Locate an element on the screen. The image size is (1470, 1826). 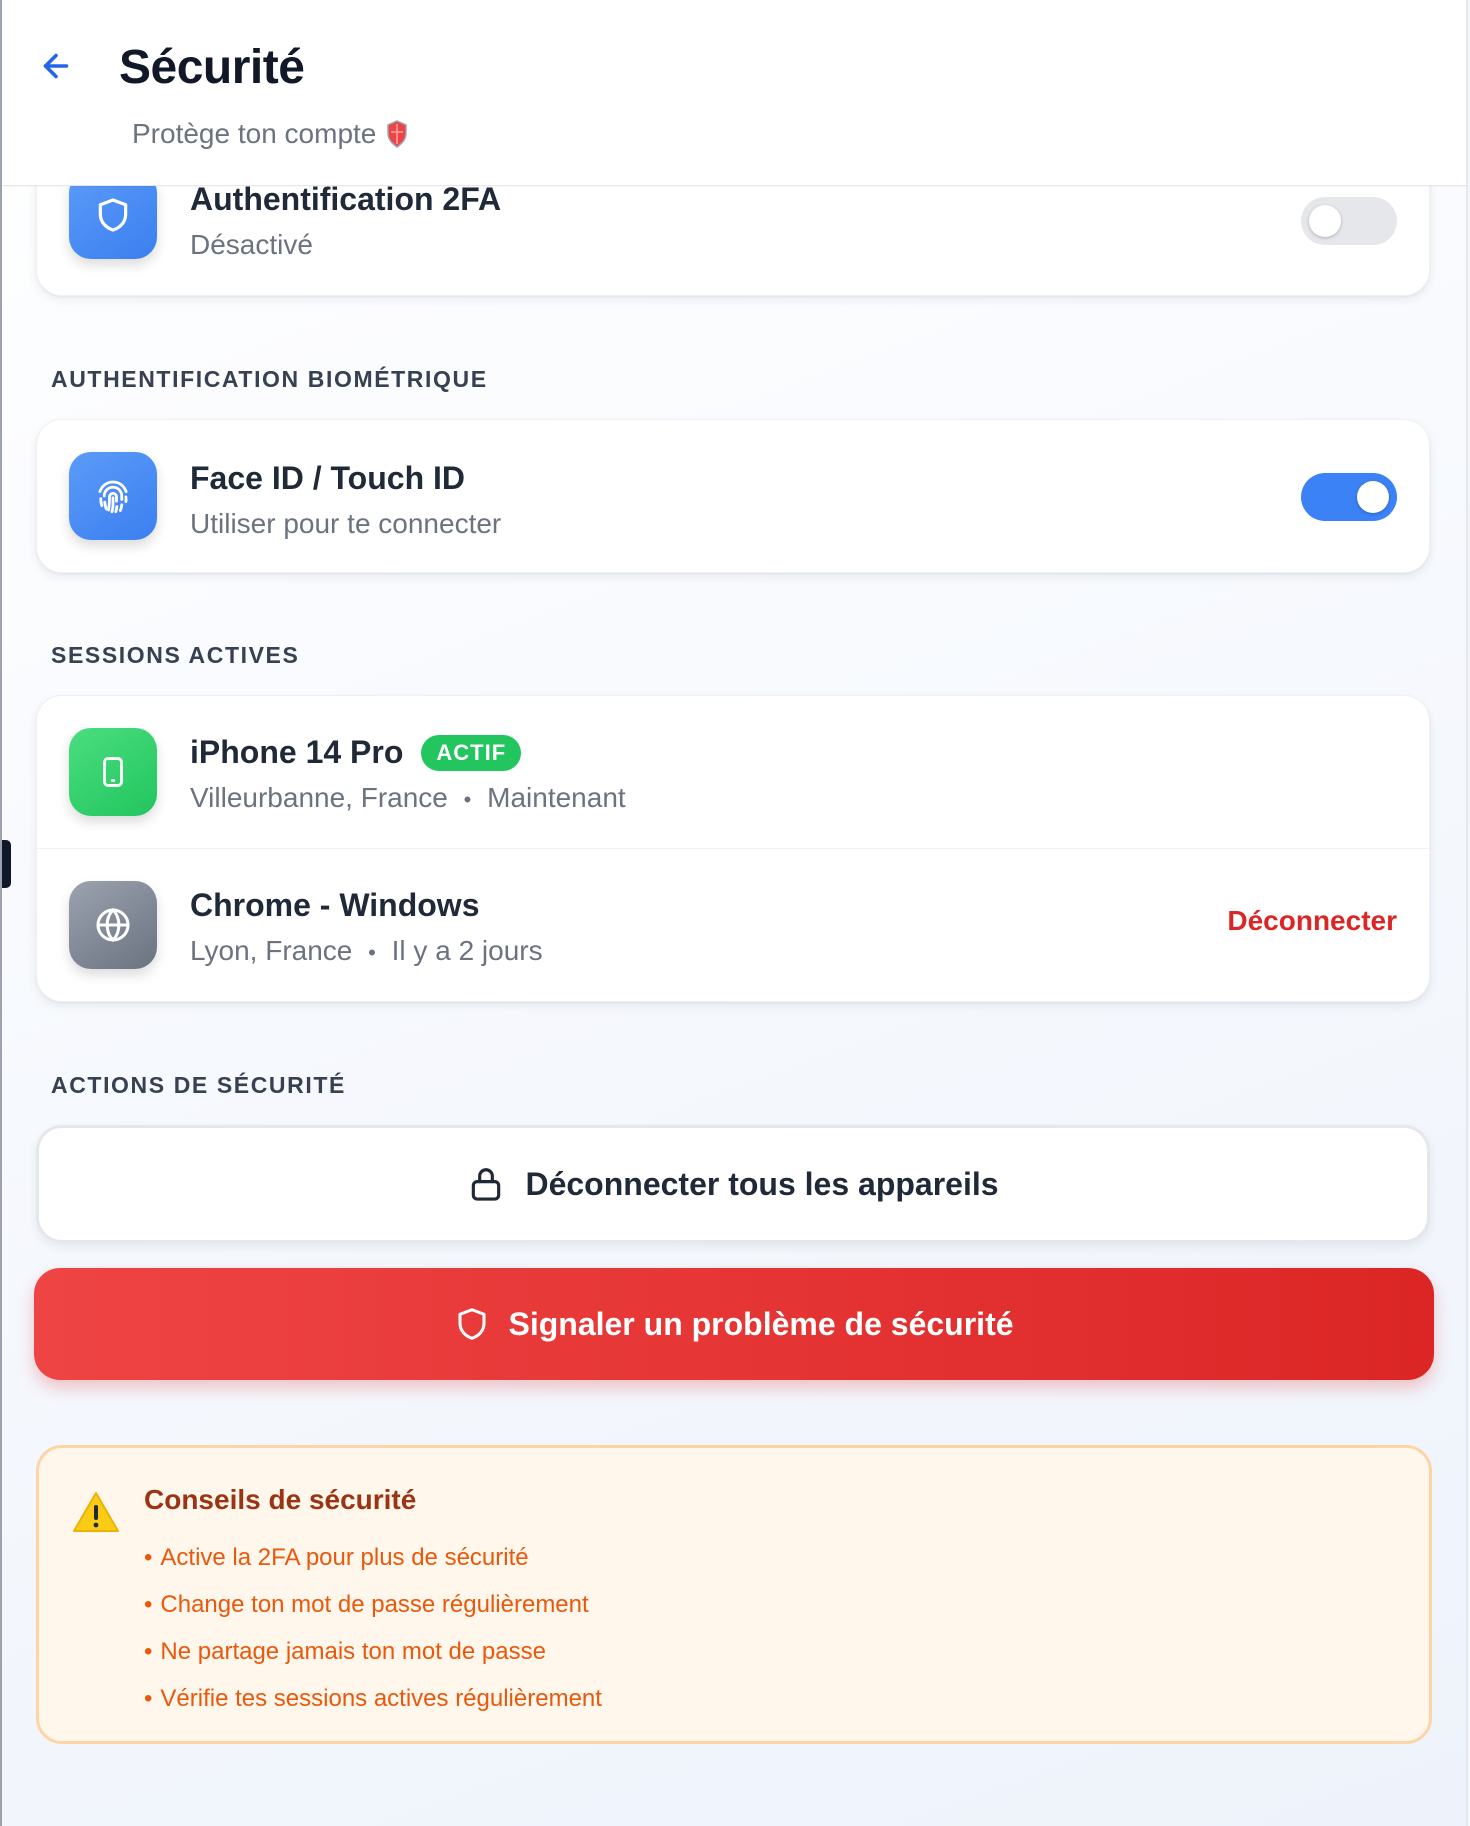
session-device-name: iPhone 14 Pro is located at coordinates (297, 752).